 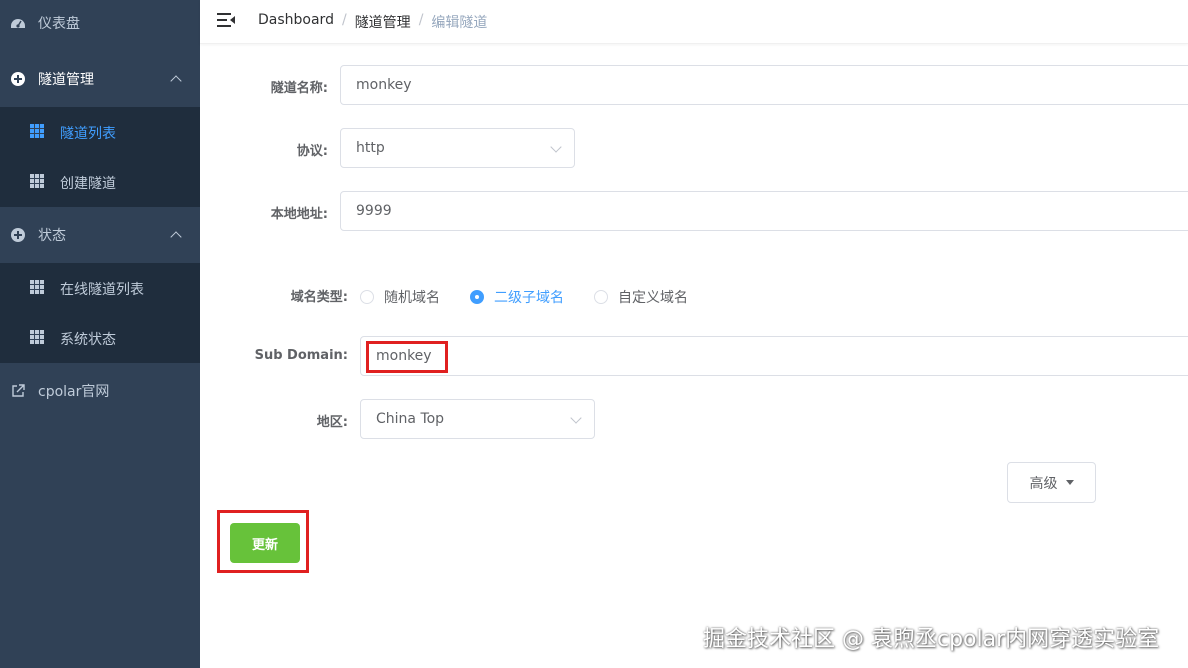 What do you see at coordinates (374, 211) in the screenshot?
I see `local-address-value: 9999` at bounding box center [374, 211].